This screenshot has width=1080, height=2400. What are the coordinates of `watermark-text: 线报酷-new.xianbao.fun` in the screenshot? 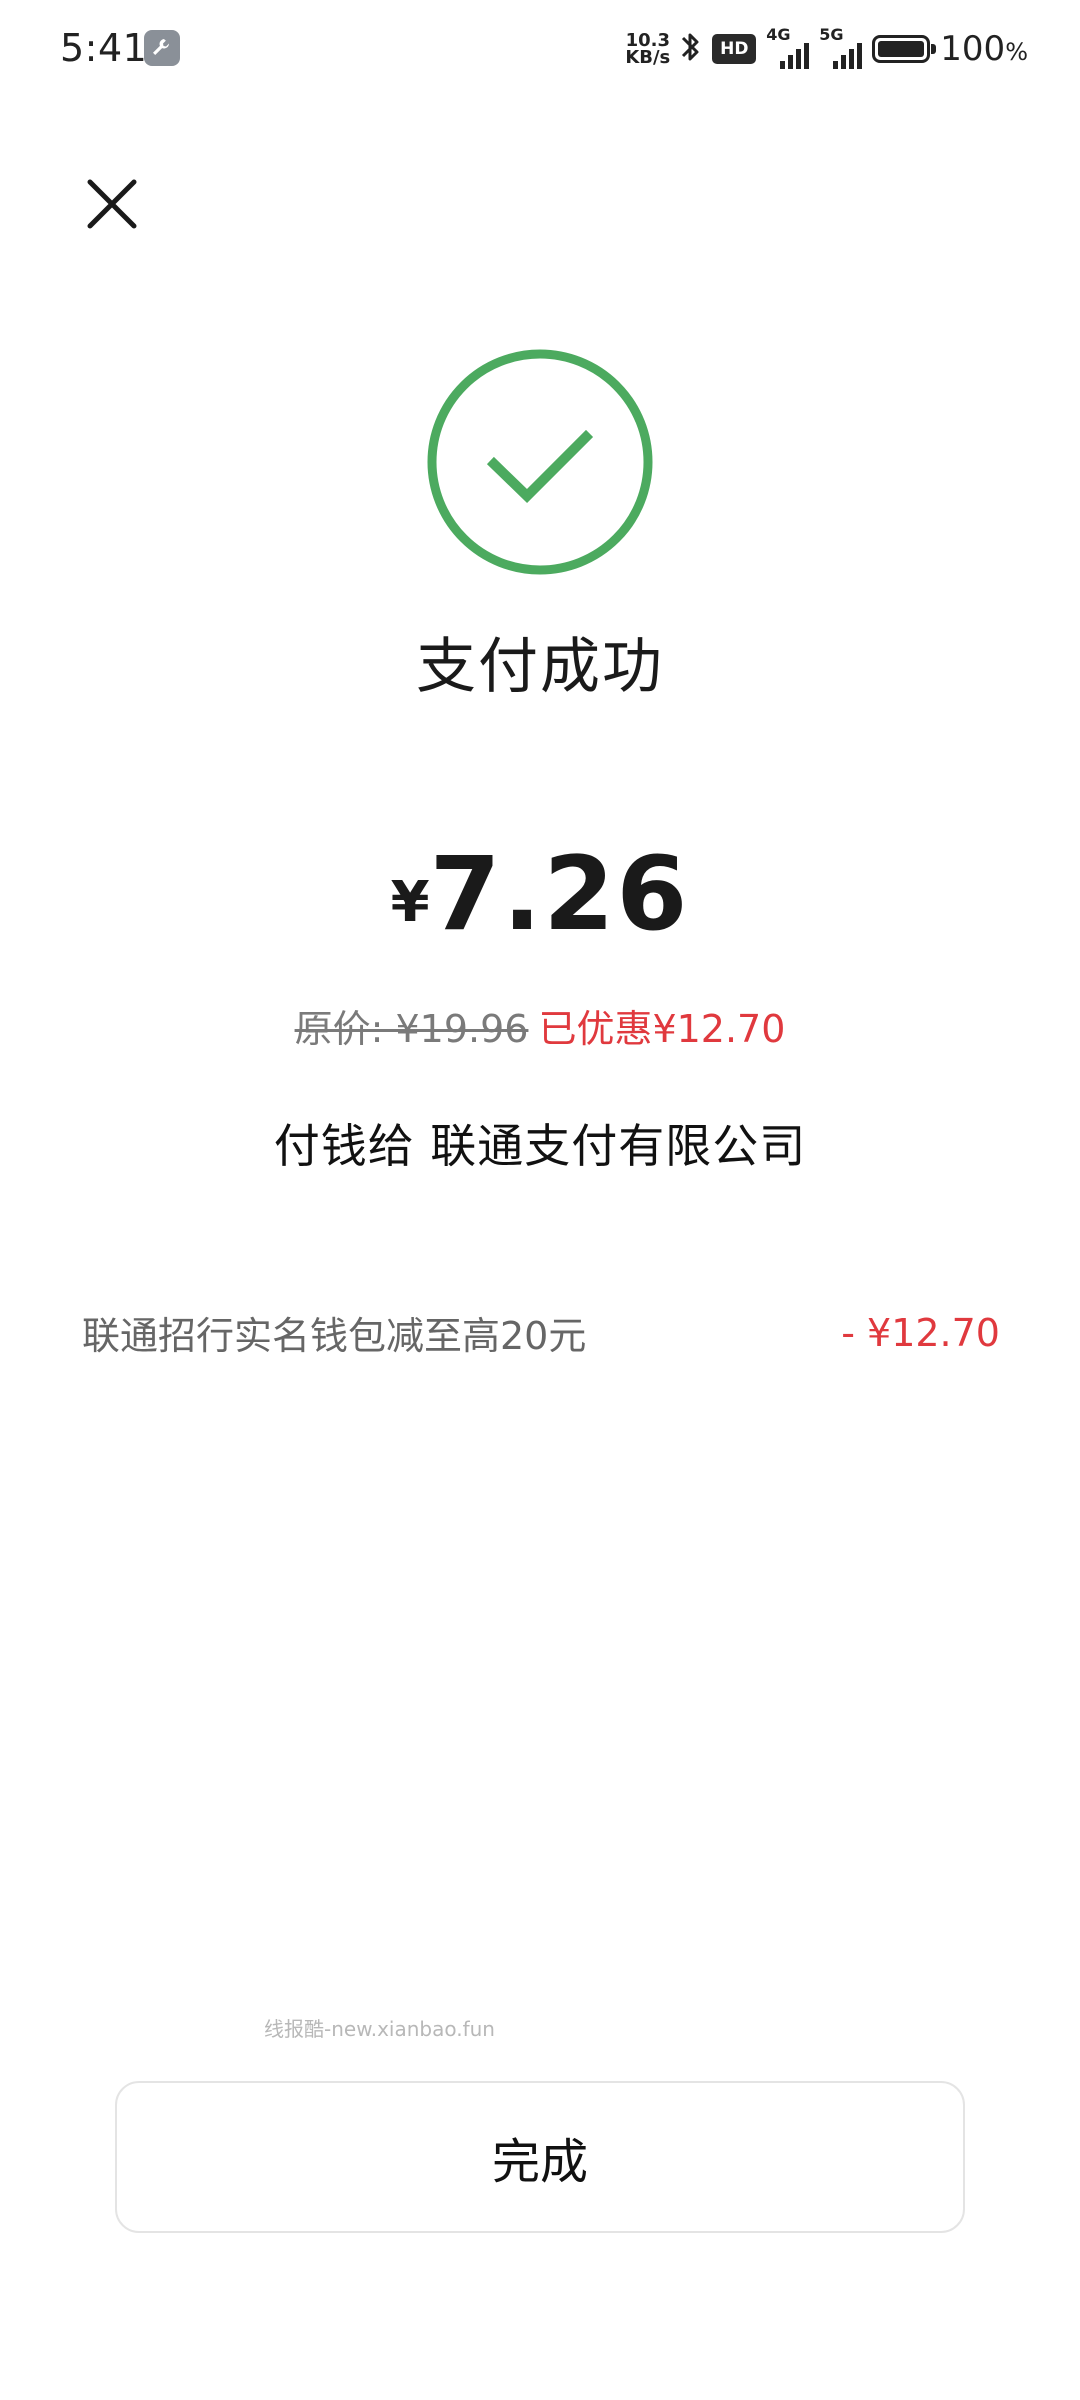 It's located at (379, 2029).